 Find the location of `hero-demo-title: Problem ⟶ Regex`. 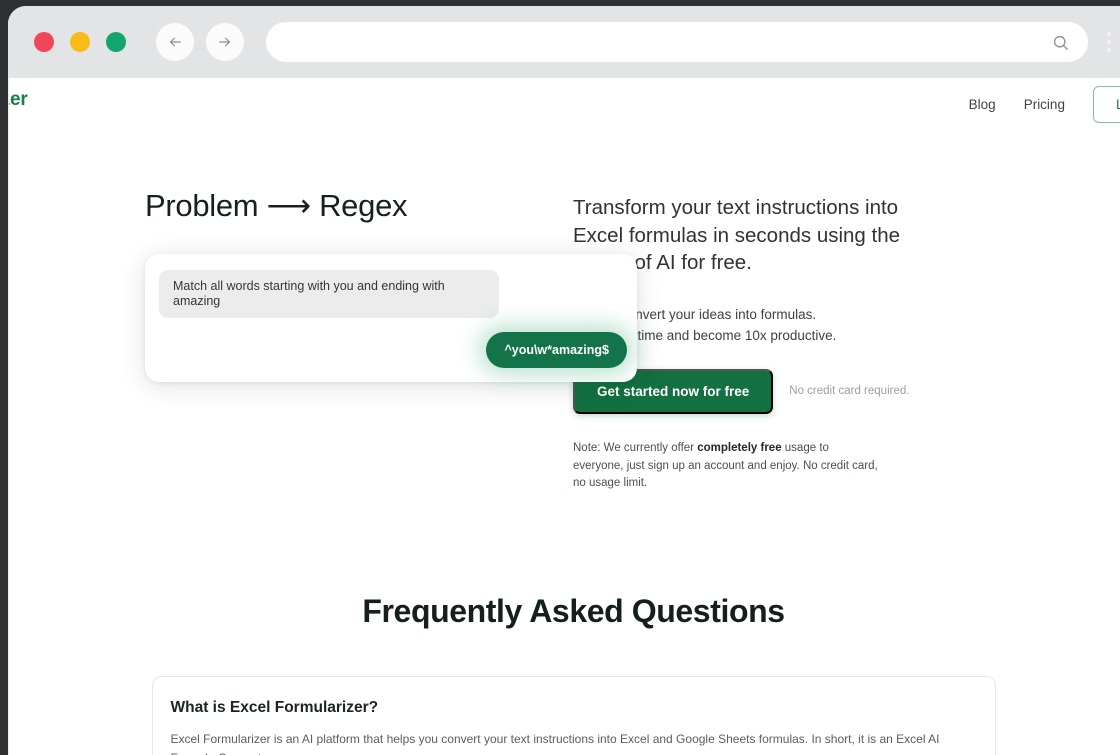

hero-demo-title: Problem ⟶ Regex is located at coordinates (276, 205).